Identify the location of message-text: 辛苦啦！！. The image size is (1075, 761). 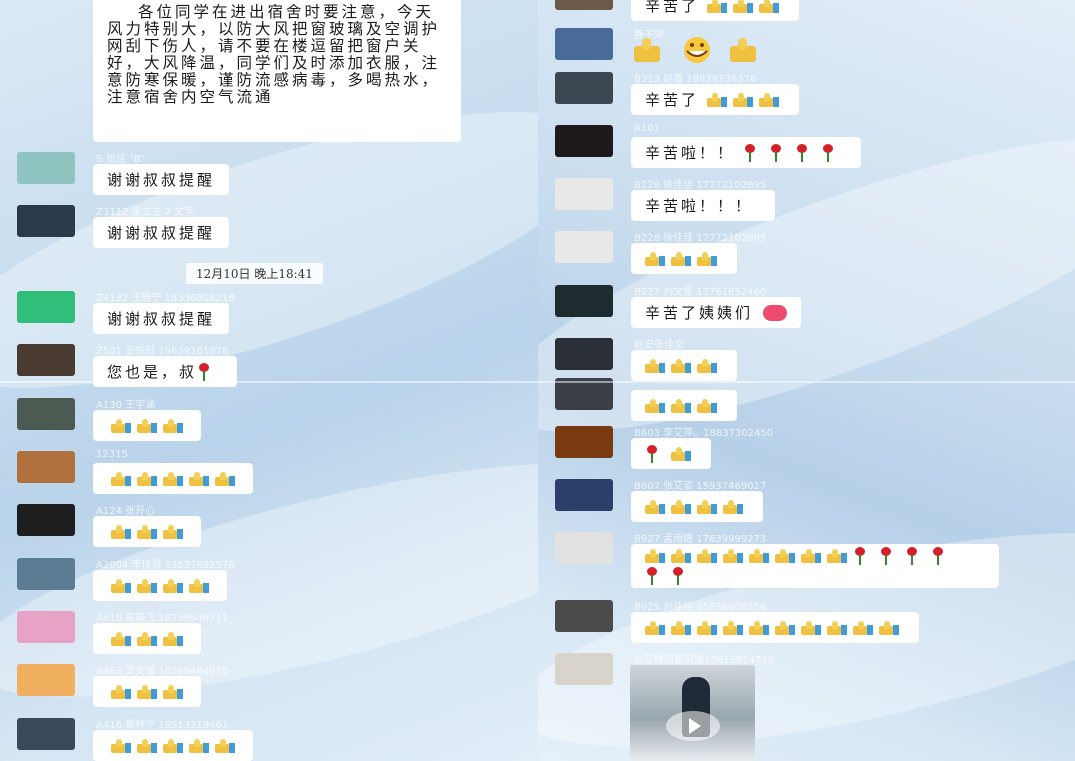
(690, 153).